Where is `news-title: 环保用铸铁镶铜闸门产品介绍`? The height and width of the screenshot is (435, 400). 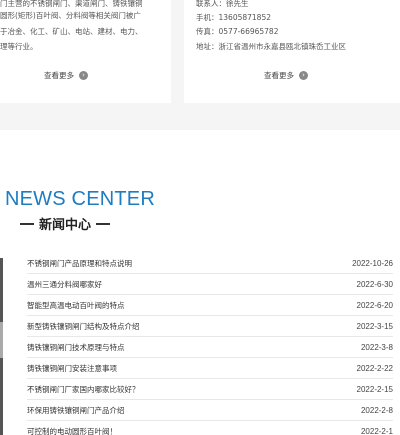 news-title: 环保用铸铁镶铜闸门产品介绍 is located at coordinates (76, 410).